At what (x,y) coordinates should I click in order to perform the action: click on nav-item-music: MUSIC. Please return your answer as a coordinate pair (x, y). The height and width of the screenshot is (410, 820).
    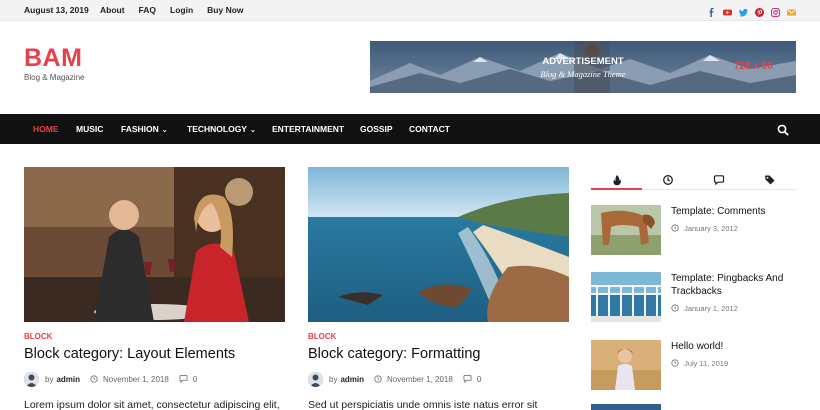
    Looking at the image, I should click on (89, 129).